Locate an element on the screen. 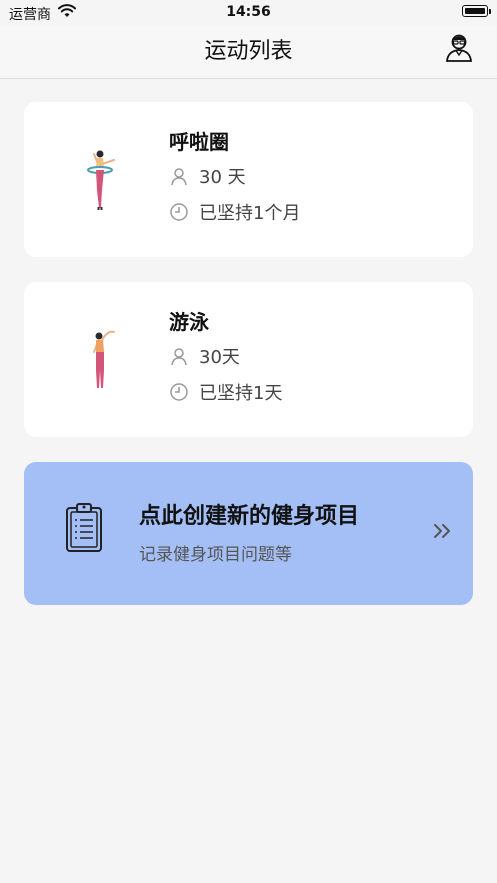 This screenshot has width=497, height=883. exercise-name: 呼啦圈 is located at coordinates (199, 142).